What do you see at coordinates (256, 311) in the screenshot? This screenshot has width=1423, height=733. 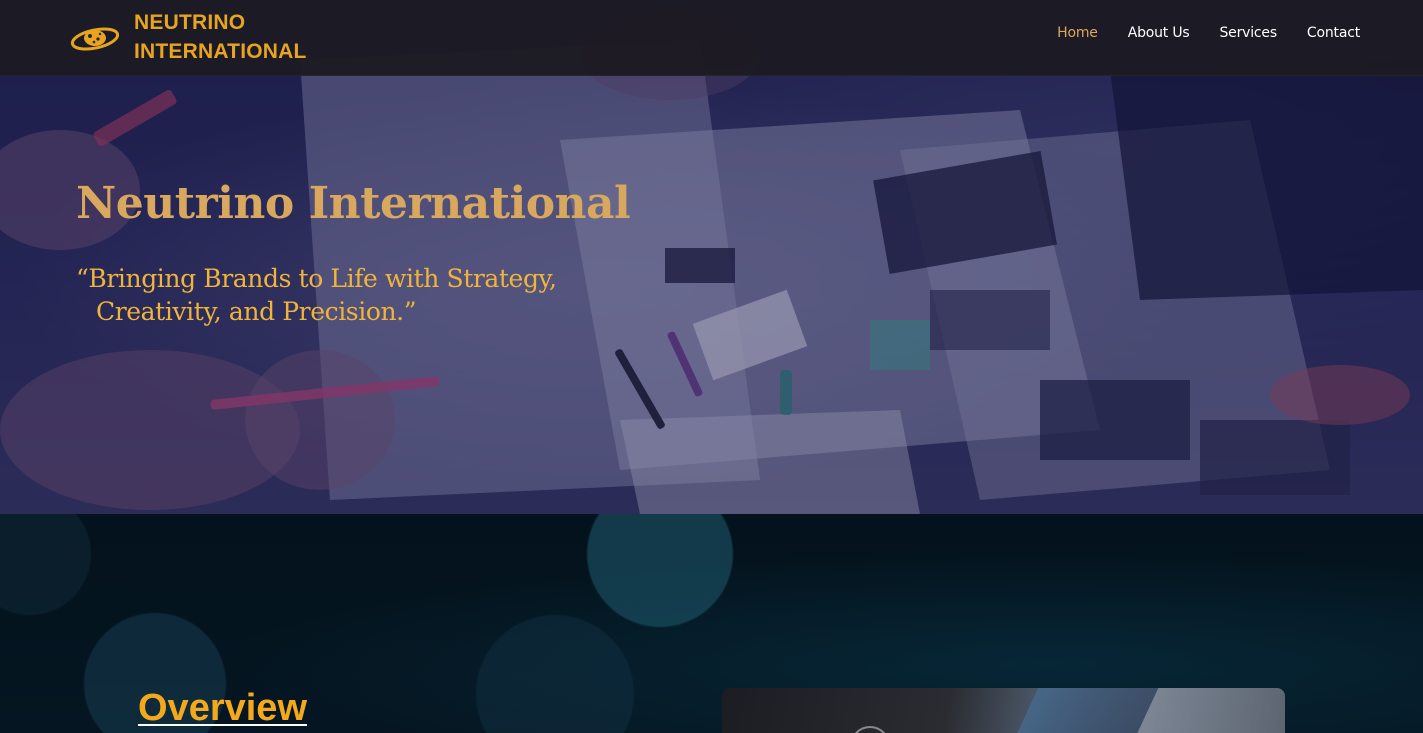 I see `hero-tagline-line2: Creativity, and Precision.”` at bounding box center [256, 311].